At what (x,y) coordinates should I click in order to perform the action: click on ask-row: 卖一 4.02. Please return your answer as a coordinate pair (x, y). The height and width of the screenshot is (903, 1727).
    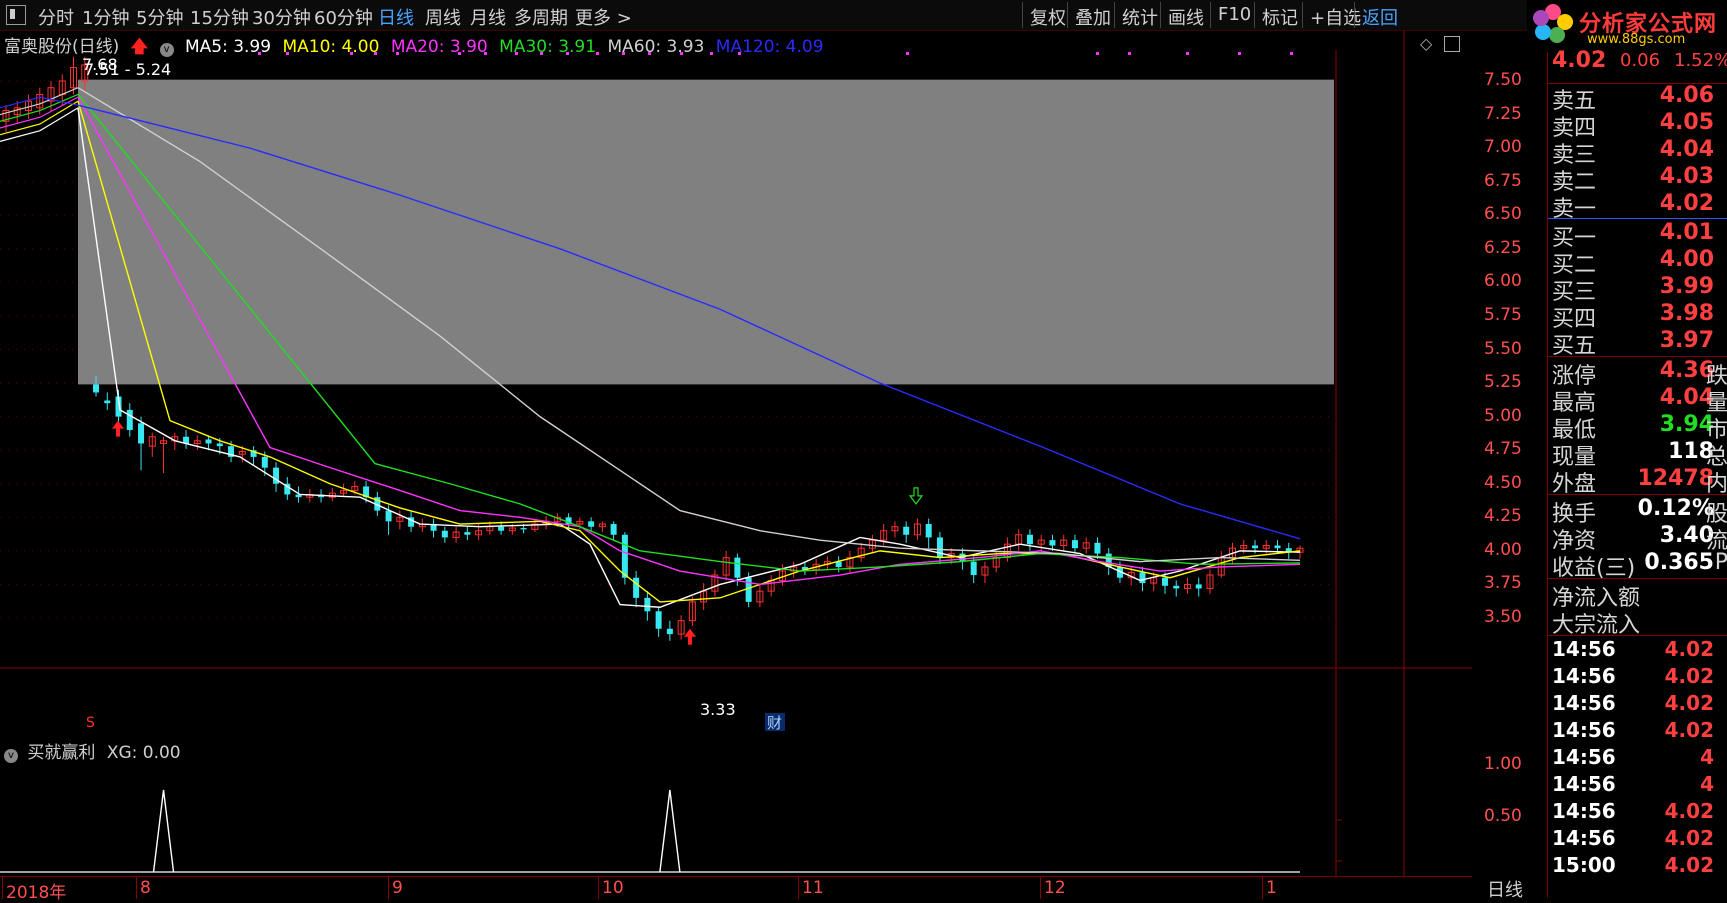
    Looking at the image, I should click on (1637, 206).